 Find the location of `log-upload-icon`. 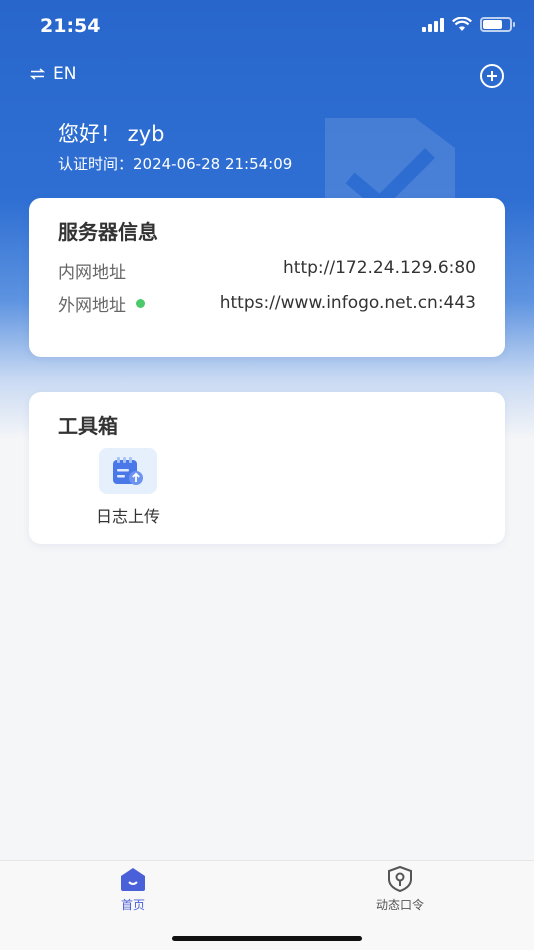

log-upload-icon is located at coordinates (128, 471).